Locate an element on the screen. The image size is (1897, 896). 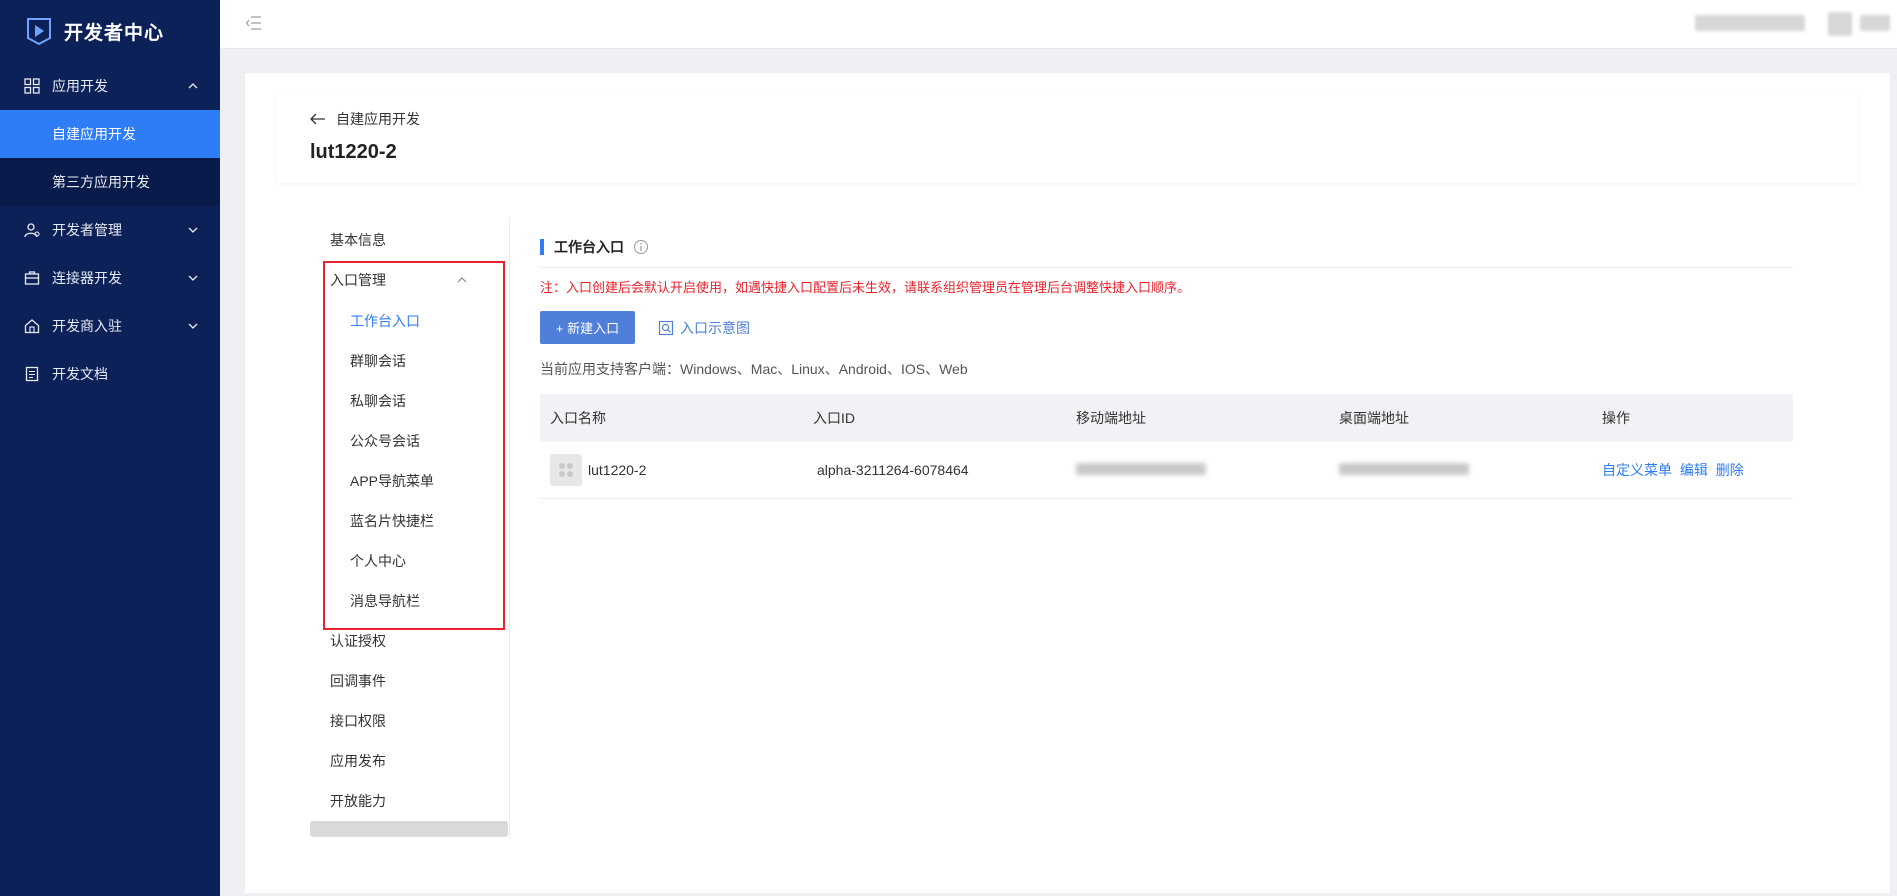
new-entry-button: + 新建入口 is located at coordinates (587, 327).